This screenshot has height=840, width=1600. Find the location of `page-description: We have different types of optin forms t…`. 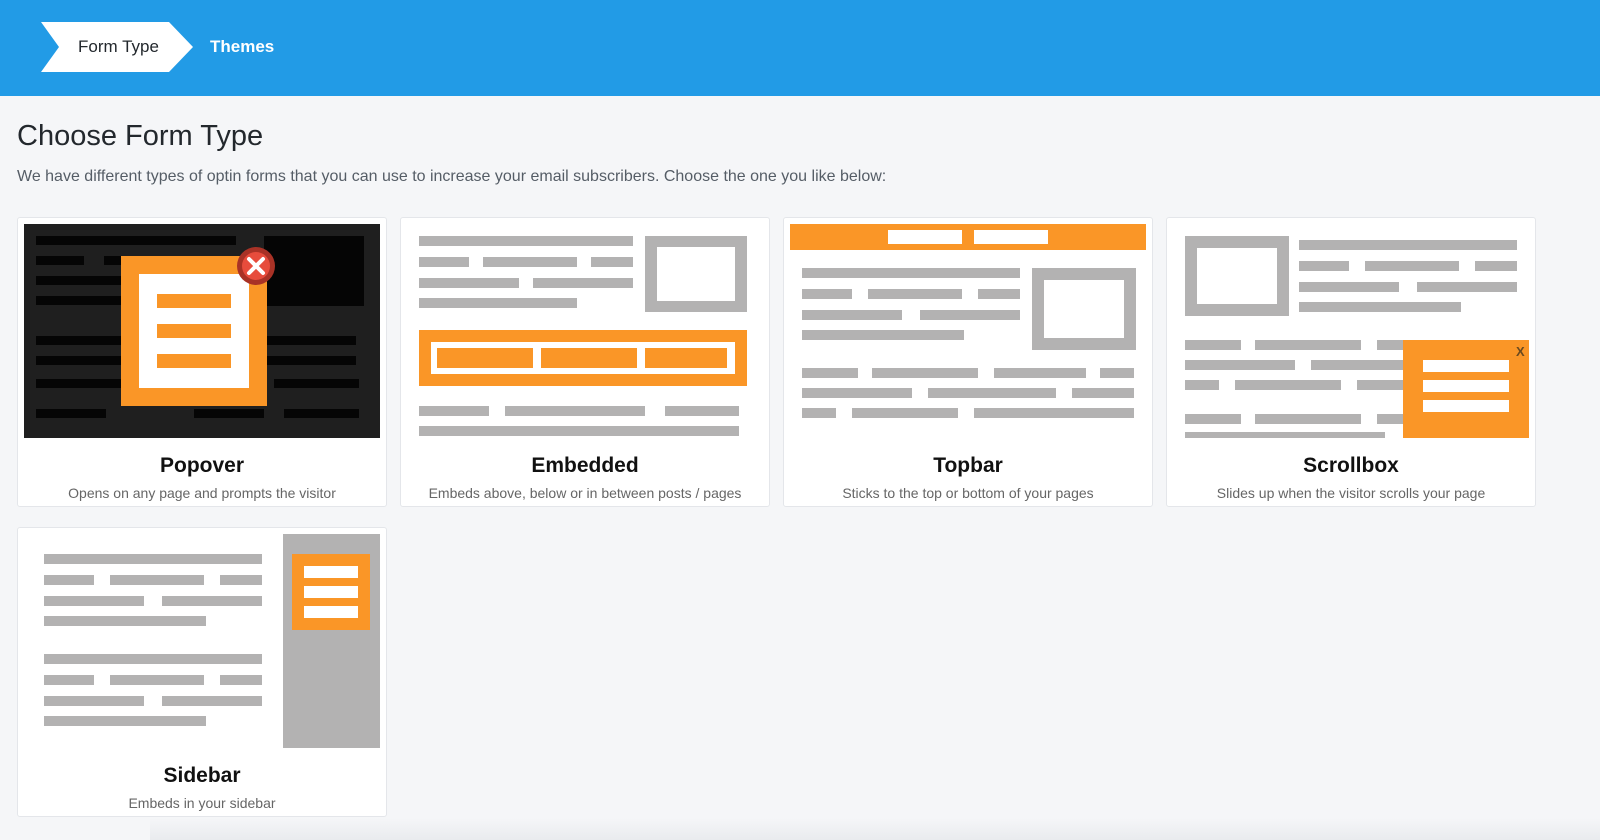

page-description: We have different types of optin forms t… is located at coordinates (452, 176).